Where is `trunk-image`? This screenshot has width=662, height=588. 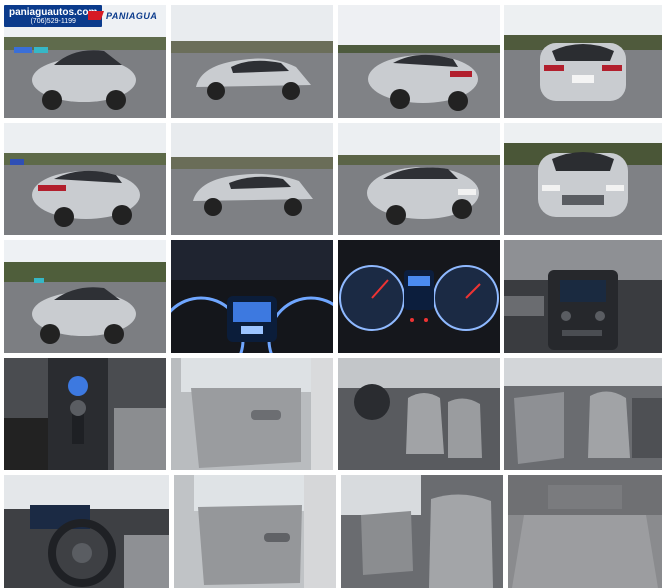
trunk-image is located at coordinates (585, 531).